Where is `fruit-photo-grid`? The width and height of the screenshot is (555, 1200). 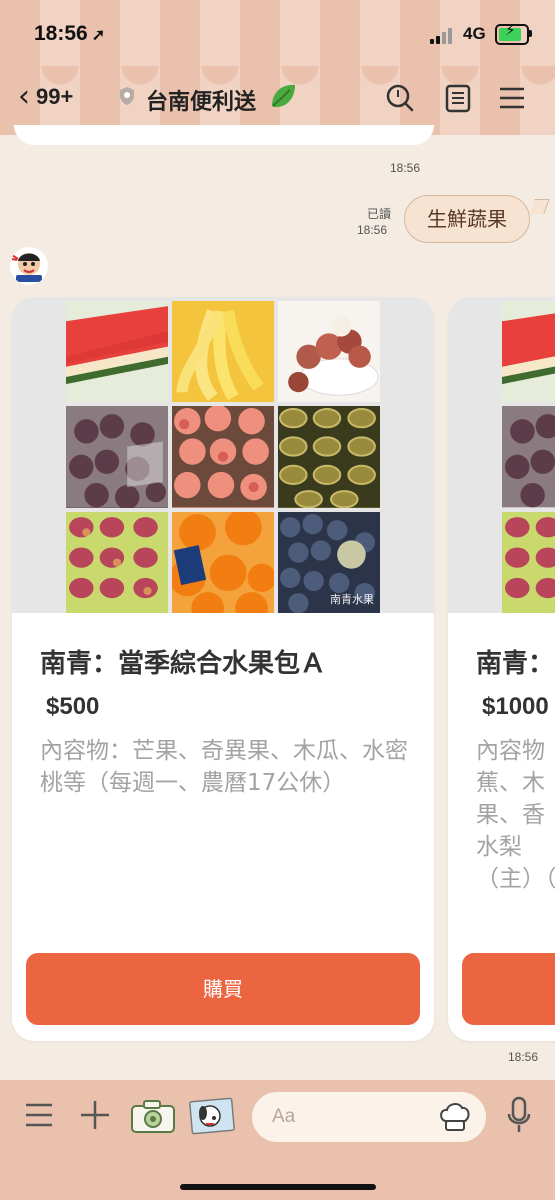 fruit-photo-grid is located at coordinates (528, 457).